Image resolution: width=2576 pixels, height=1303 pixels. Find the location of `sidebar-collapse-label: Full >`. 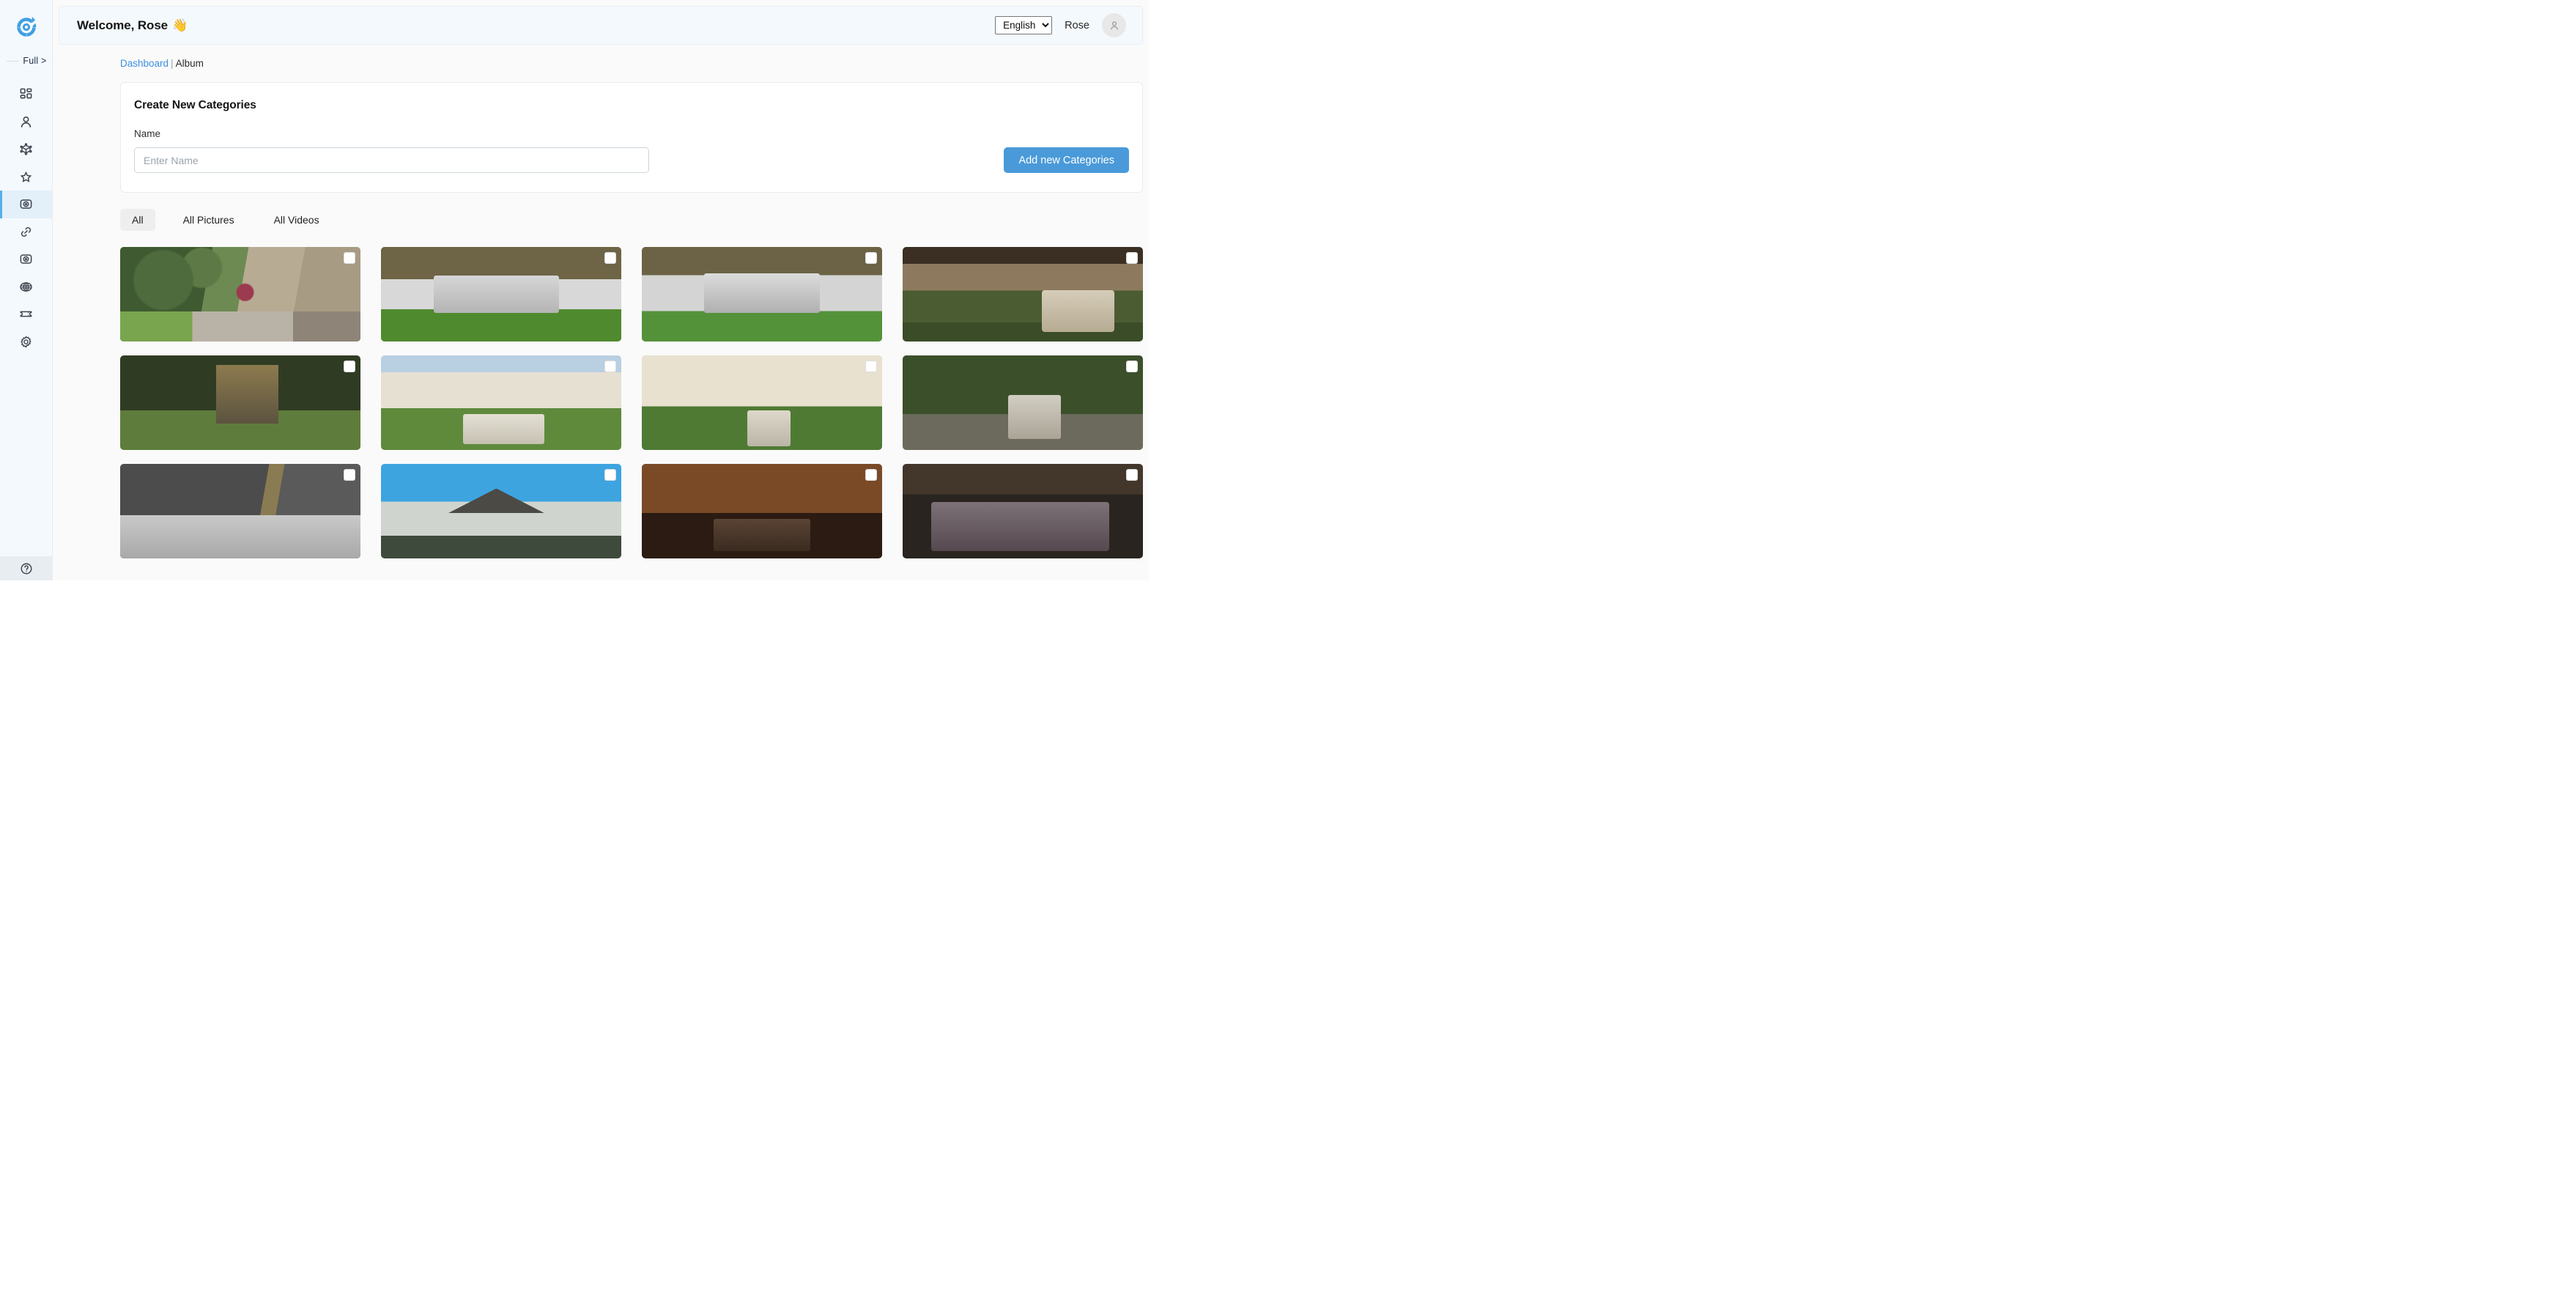

sidebar-collapse-label: Full > is located at coordinates (35, 61).